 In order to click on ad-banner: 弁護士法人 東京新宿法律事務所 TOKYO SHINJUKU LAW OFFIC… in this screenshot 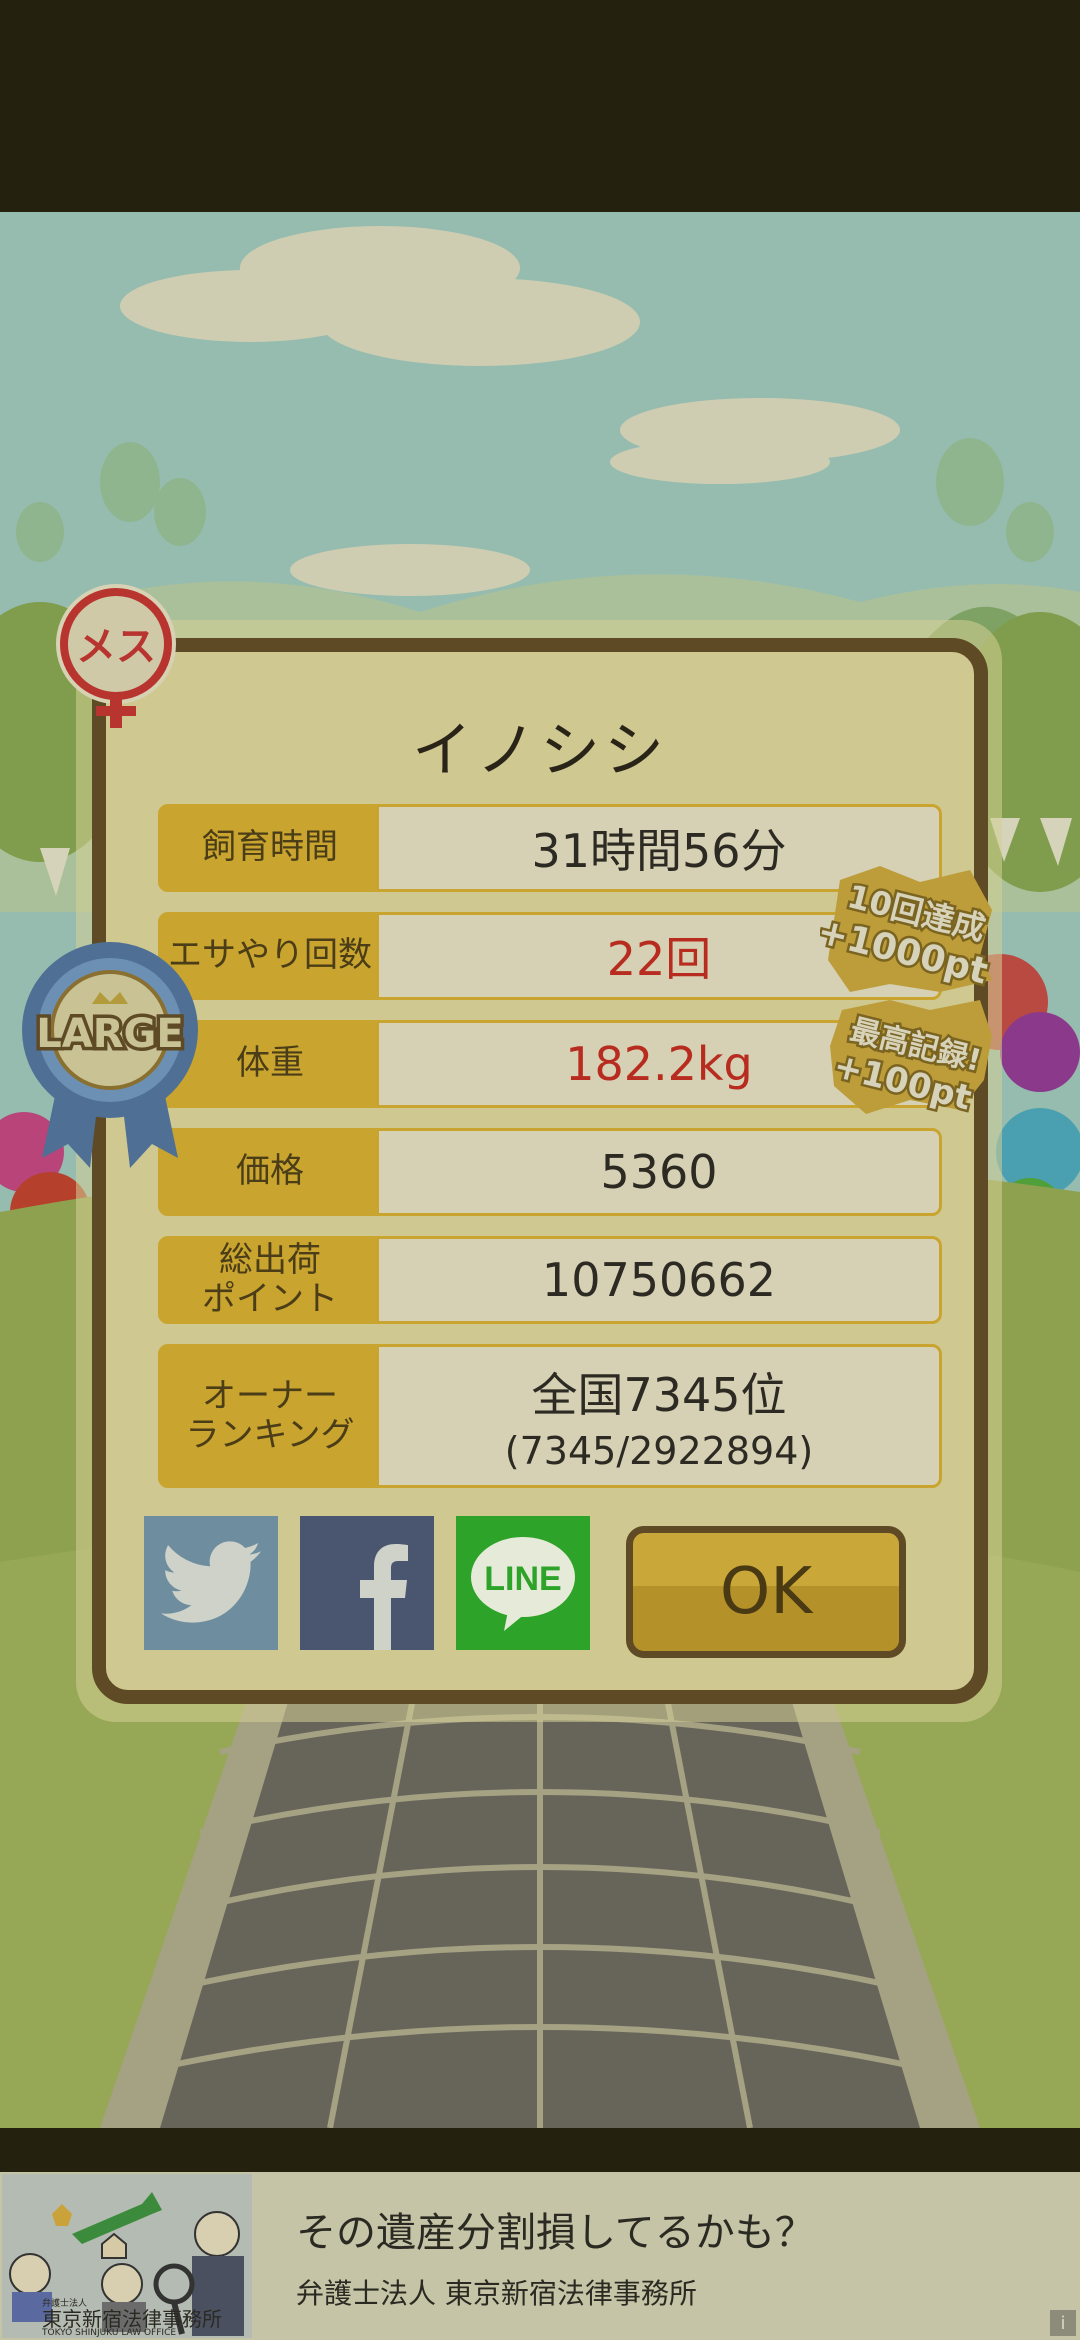, I will do `click(540, 2256)`.